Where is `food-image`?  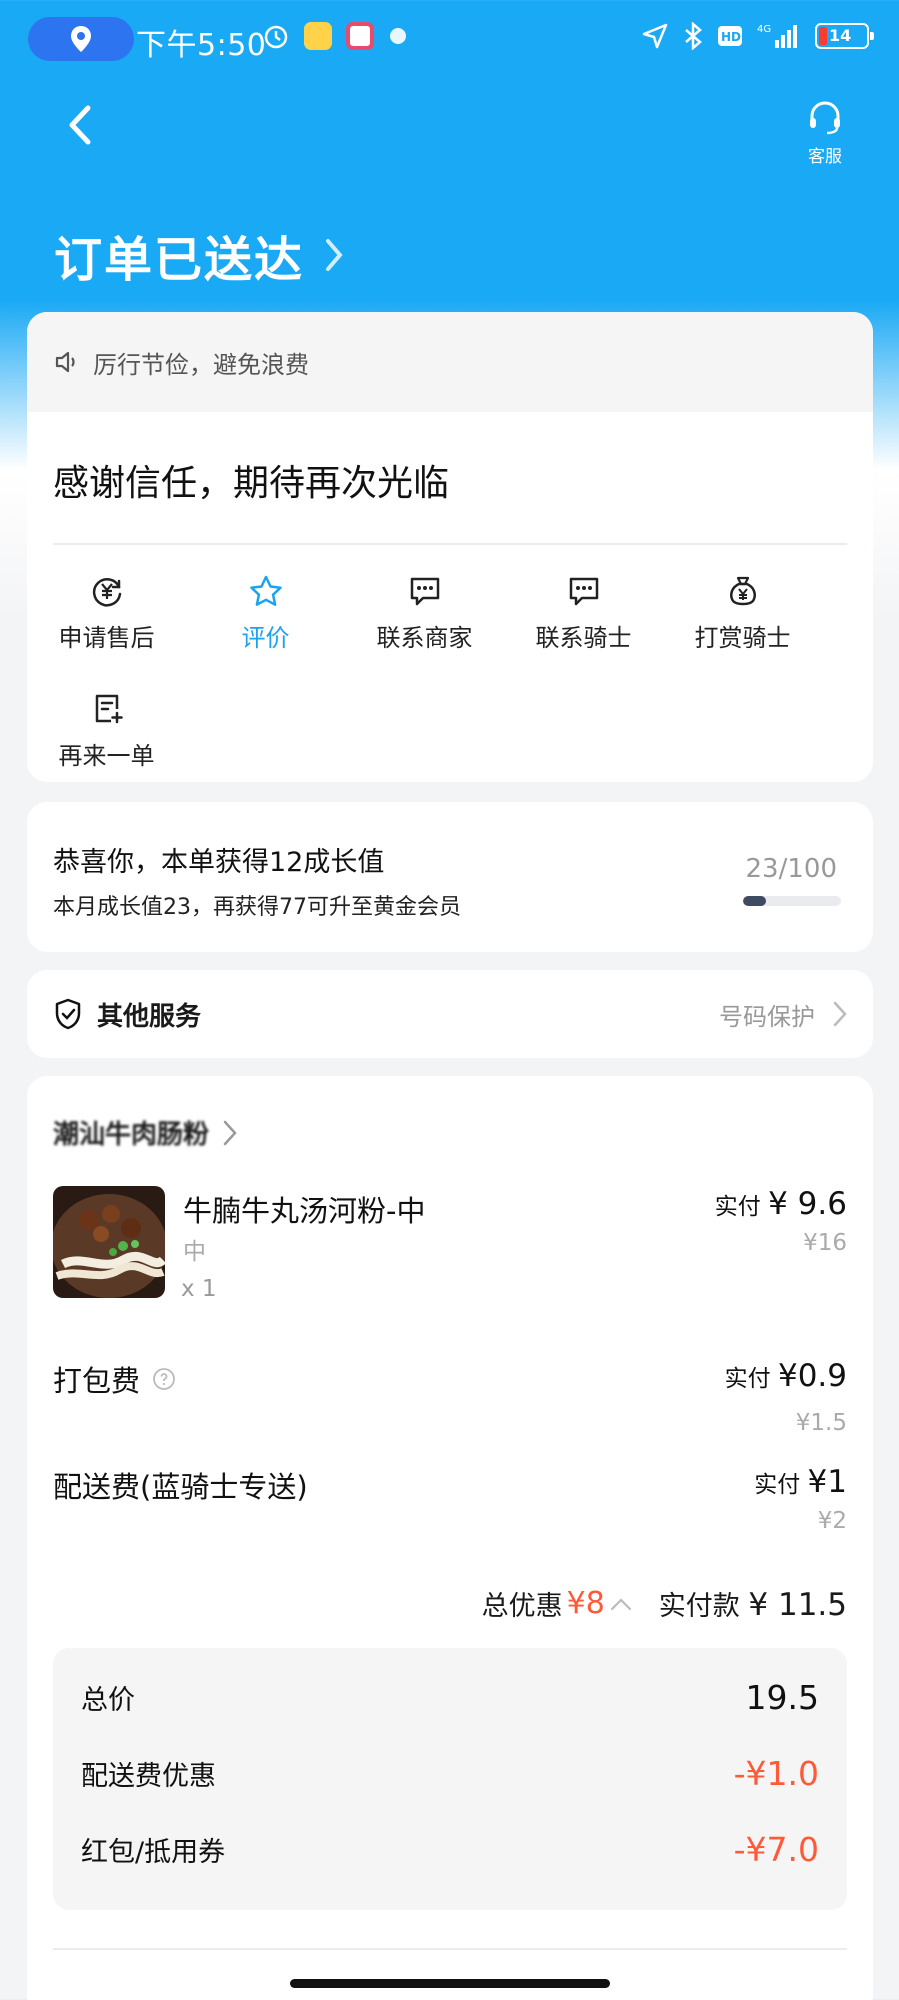 food-image is located at coordinates (109, 1242).